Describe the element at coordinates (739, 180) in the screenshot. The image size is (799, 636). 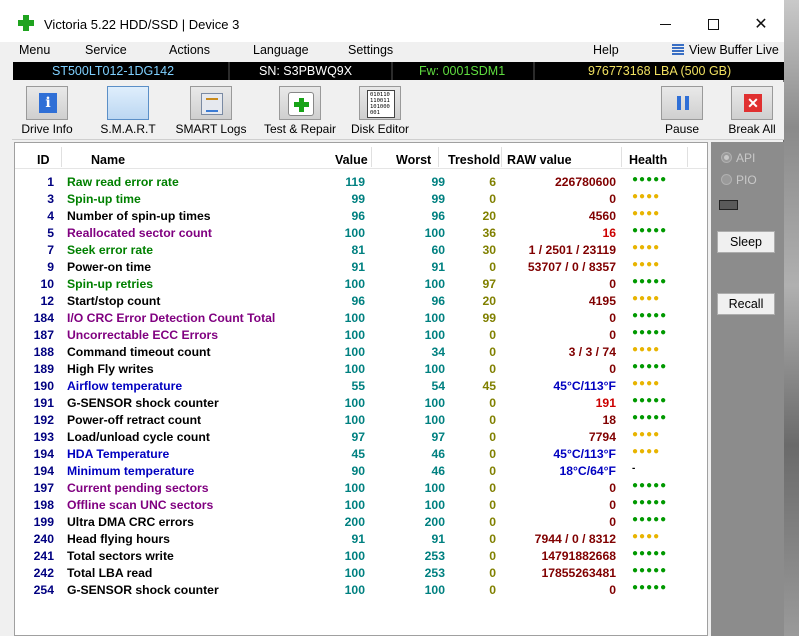
I see `pio-radio: PIO` at that location.